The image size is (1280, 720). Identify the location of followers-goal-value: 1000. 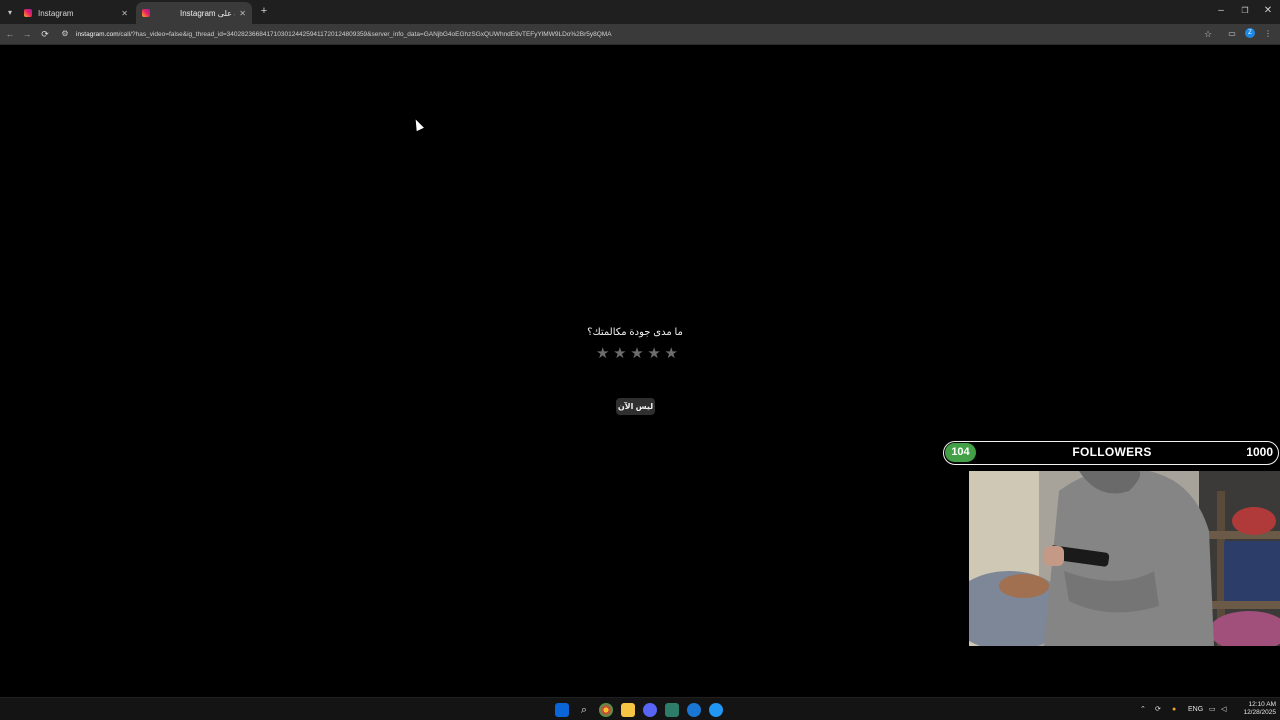
(1259, 452).